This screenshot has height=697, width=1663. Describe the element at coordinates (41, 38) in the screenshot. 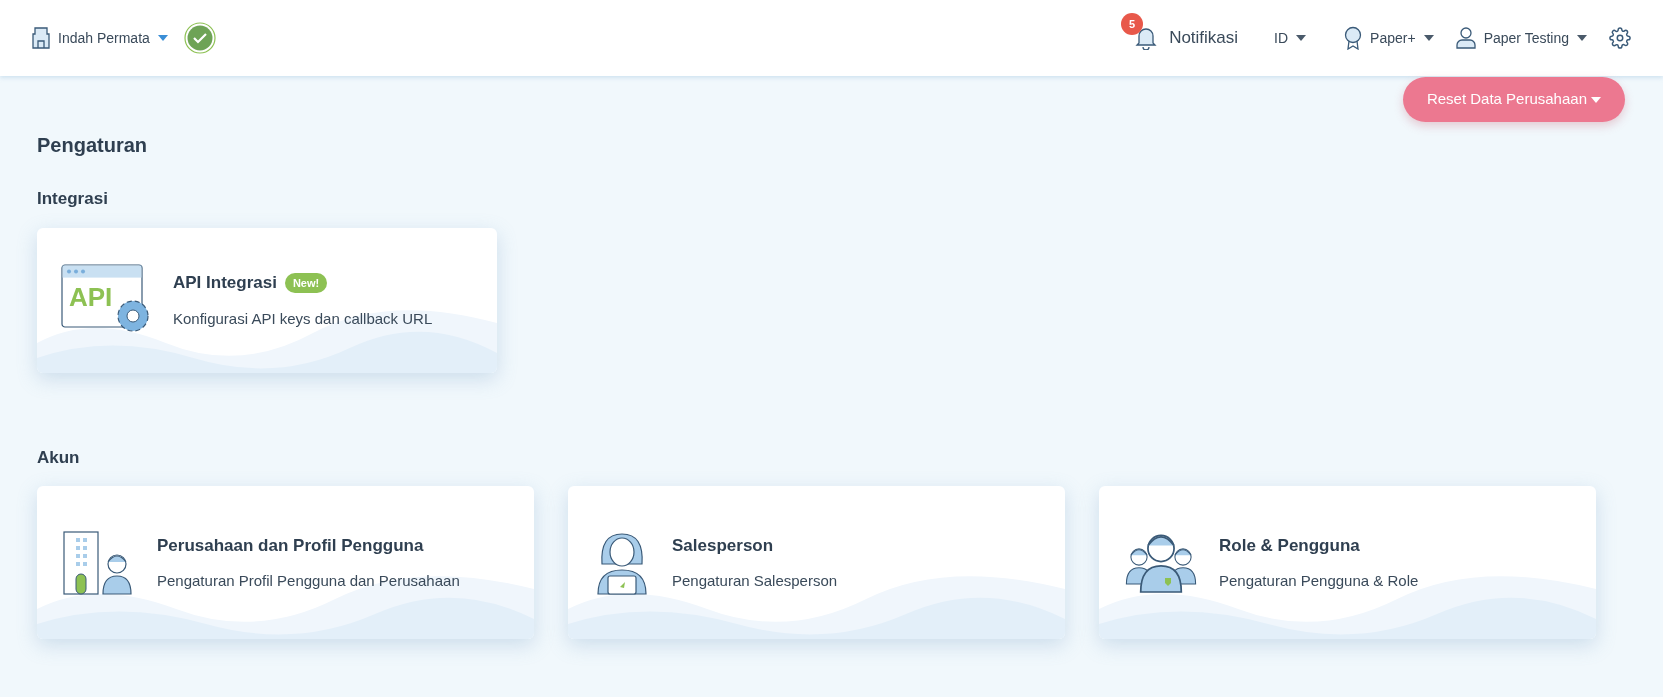

I see `building-icon` at that location.